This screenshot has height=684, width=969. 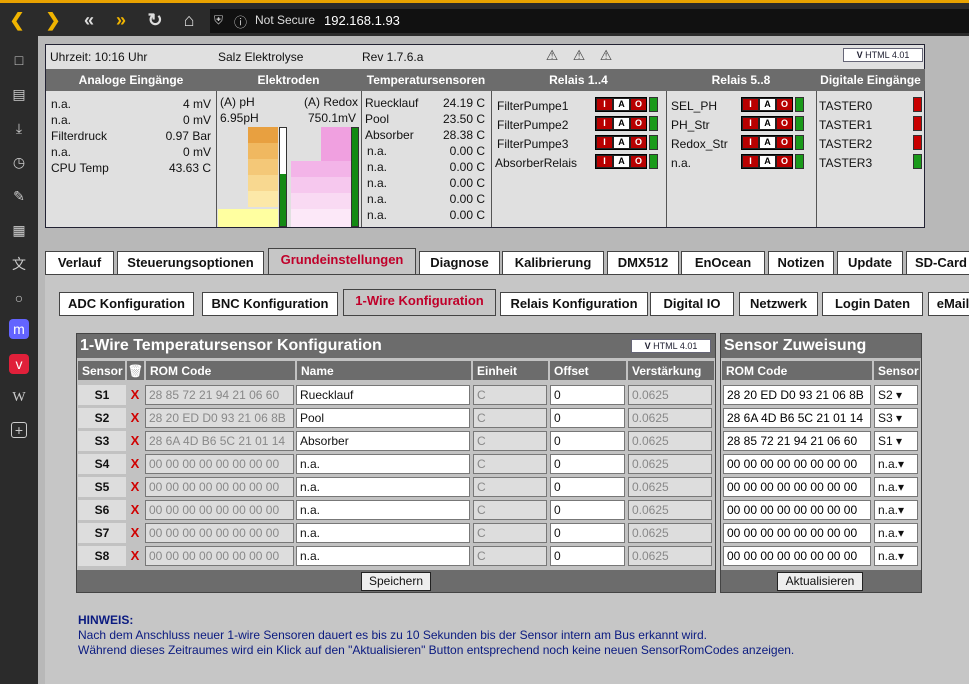 I want to click on sensor-name-input: Pool, so click(x=383, y=418).